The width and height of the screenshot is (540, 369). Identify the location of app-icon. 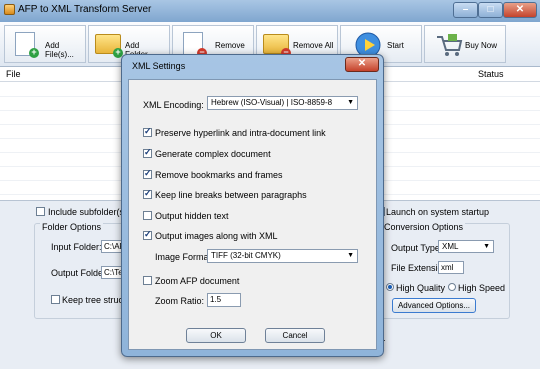
(9, 9).